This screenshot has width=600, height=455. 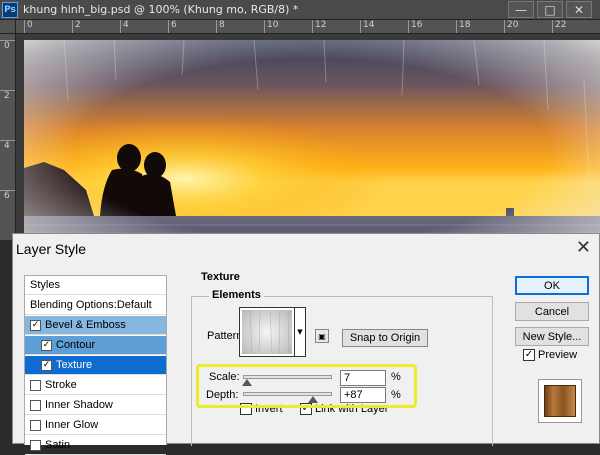 What do you see at coordinates (85, 325) in the screenshot?
I see `style-item-label: Bevel & Emboss` at bounding box center [85, 325].